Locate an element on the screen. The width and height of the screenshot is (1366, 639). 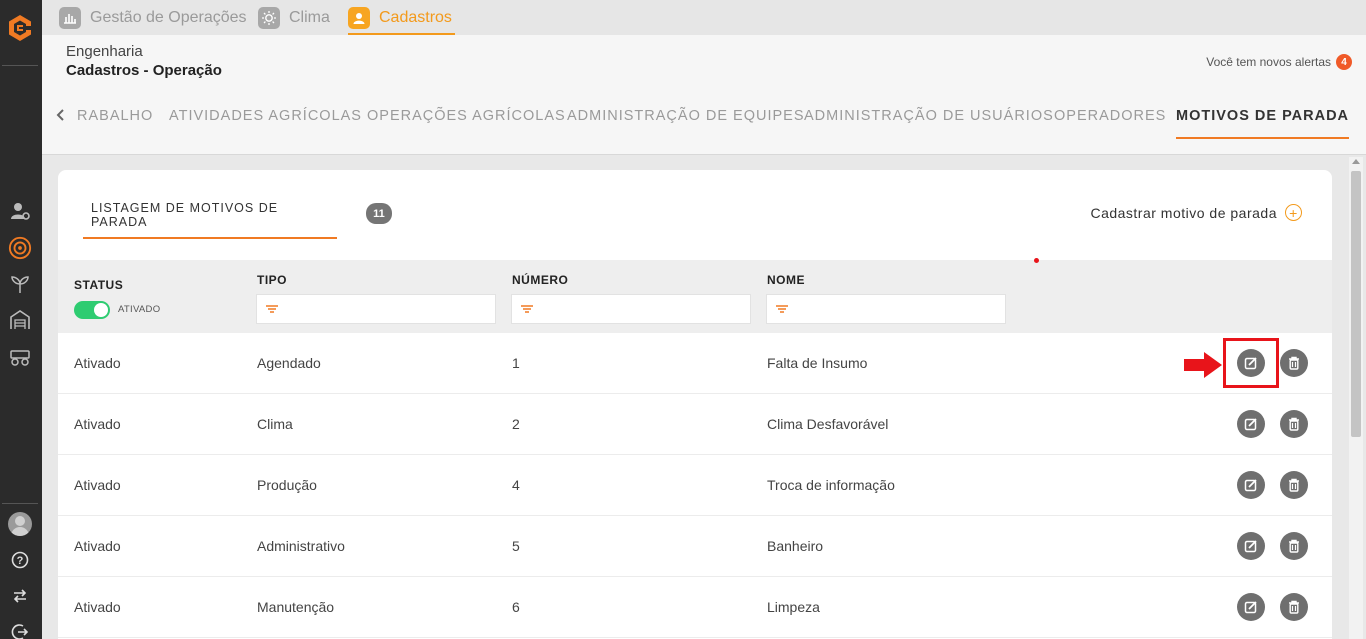
subtab-rabalho: RABALHO is located at coordinates (115, 116).